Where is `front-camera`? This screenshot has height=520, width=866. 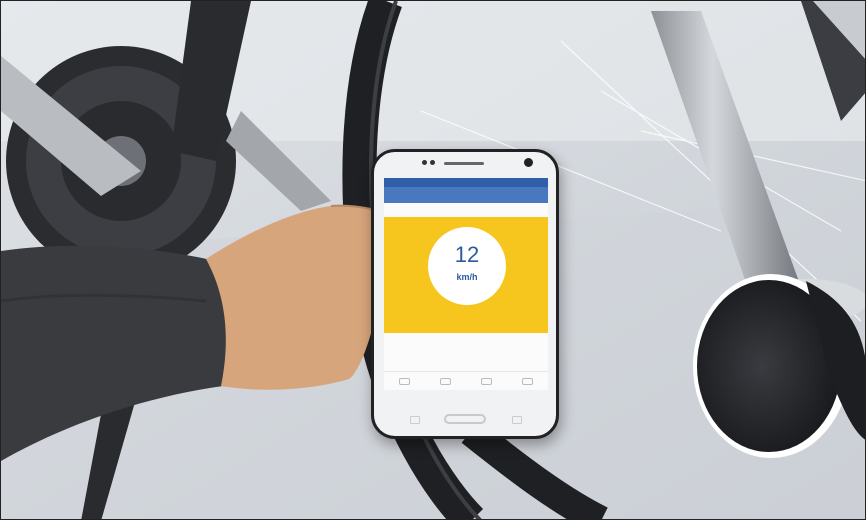
front-camera is located at coordinates (528, 162).